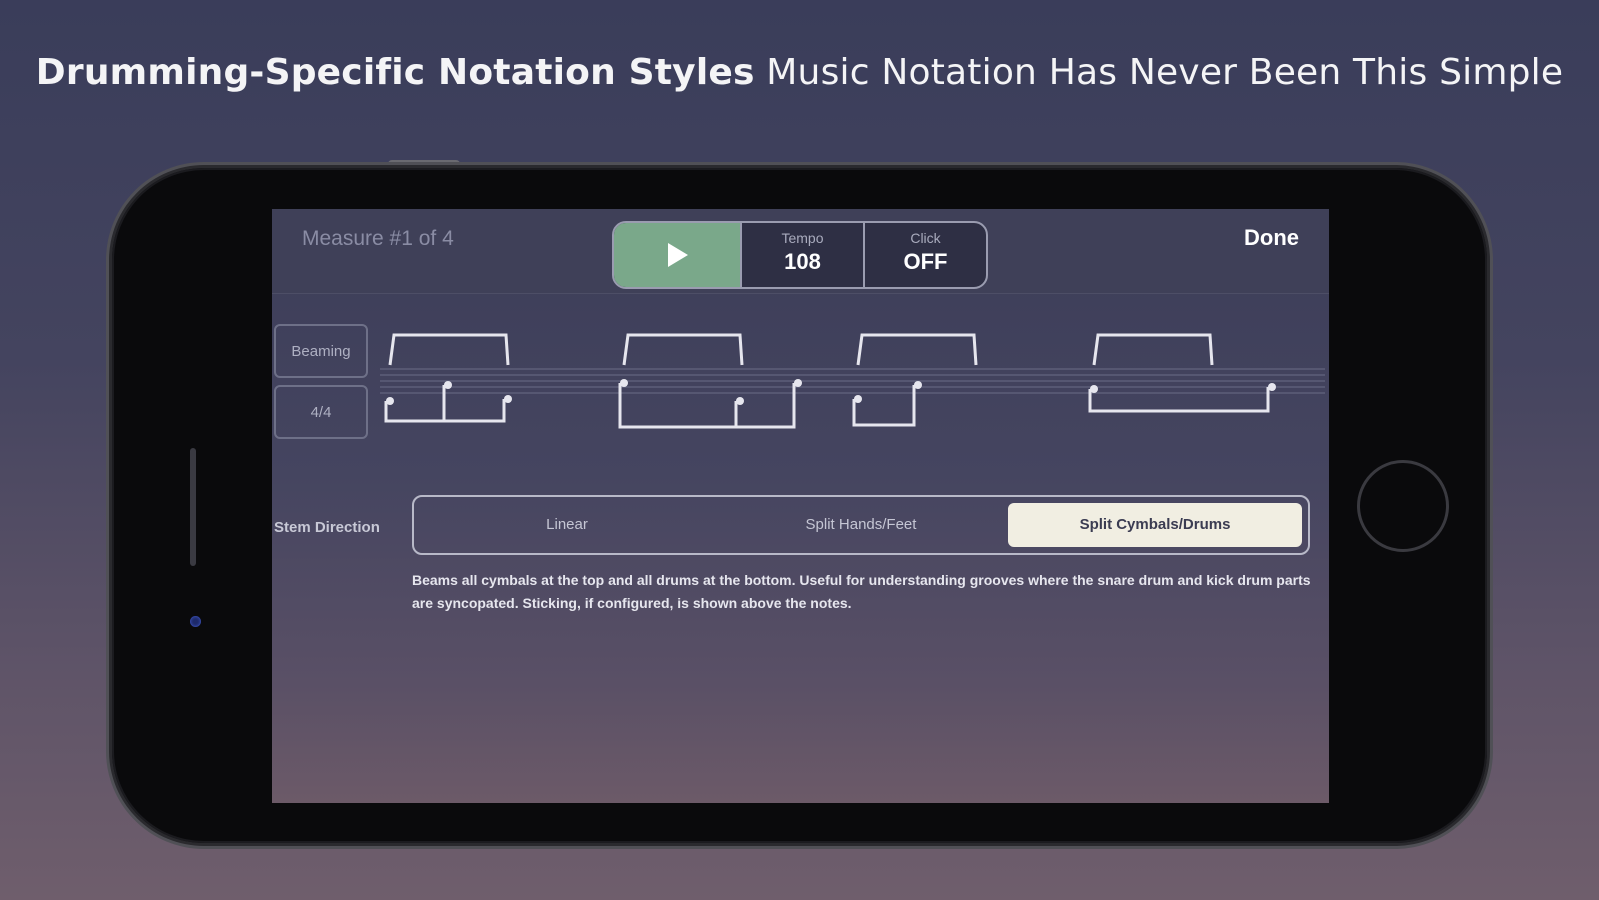 The image size is (1599, 900). I want to click on drum-notation, so click(852, 381).